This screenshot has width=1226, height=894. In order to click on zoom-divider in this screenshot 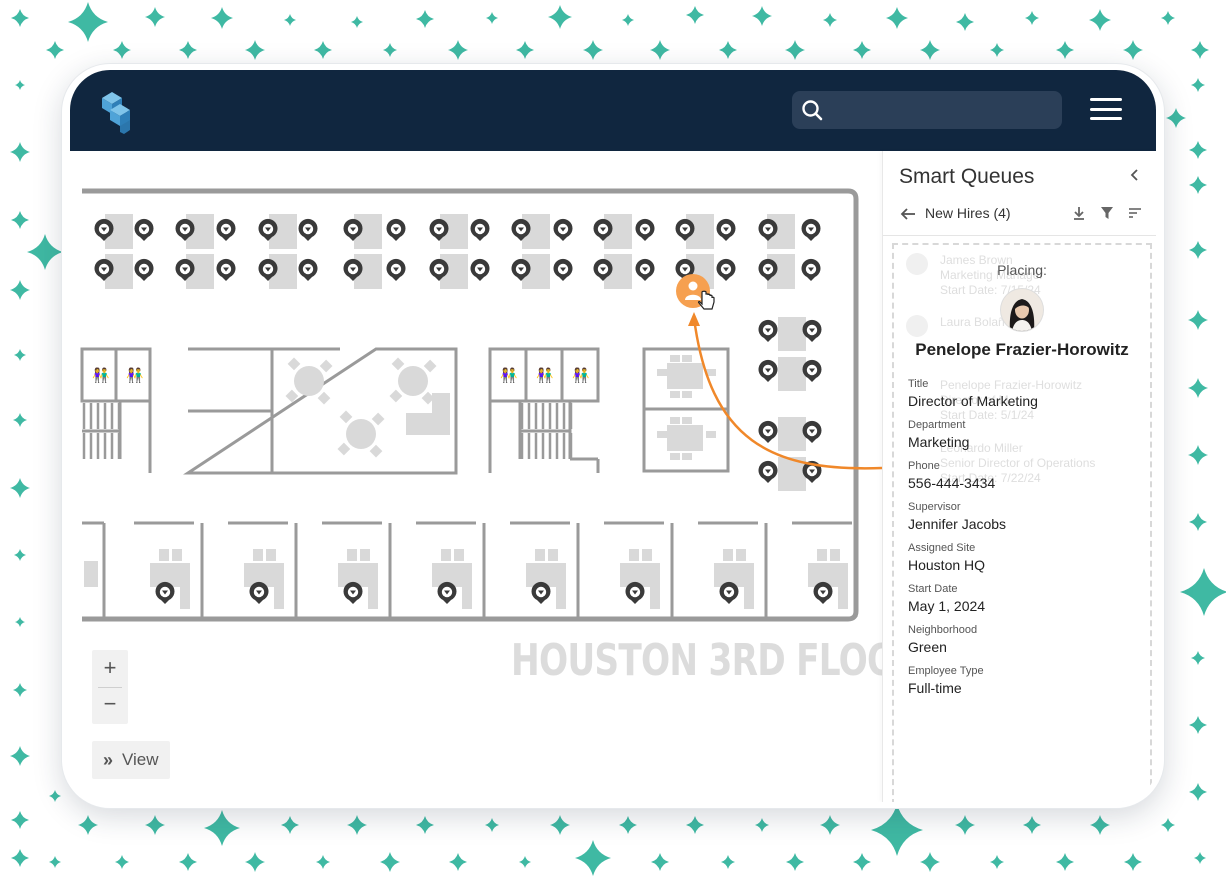, I will do `click(110, 687)`.